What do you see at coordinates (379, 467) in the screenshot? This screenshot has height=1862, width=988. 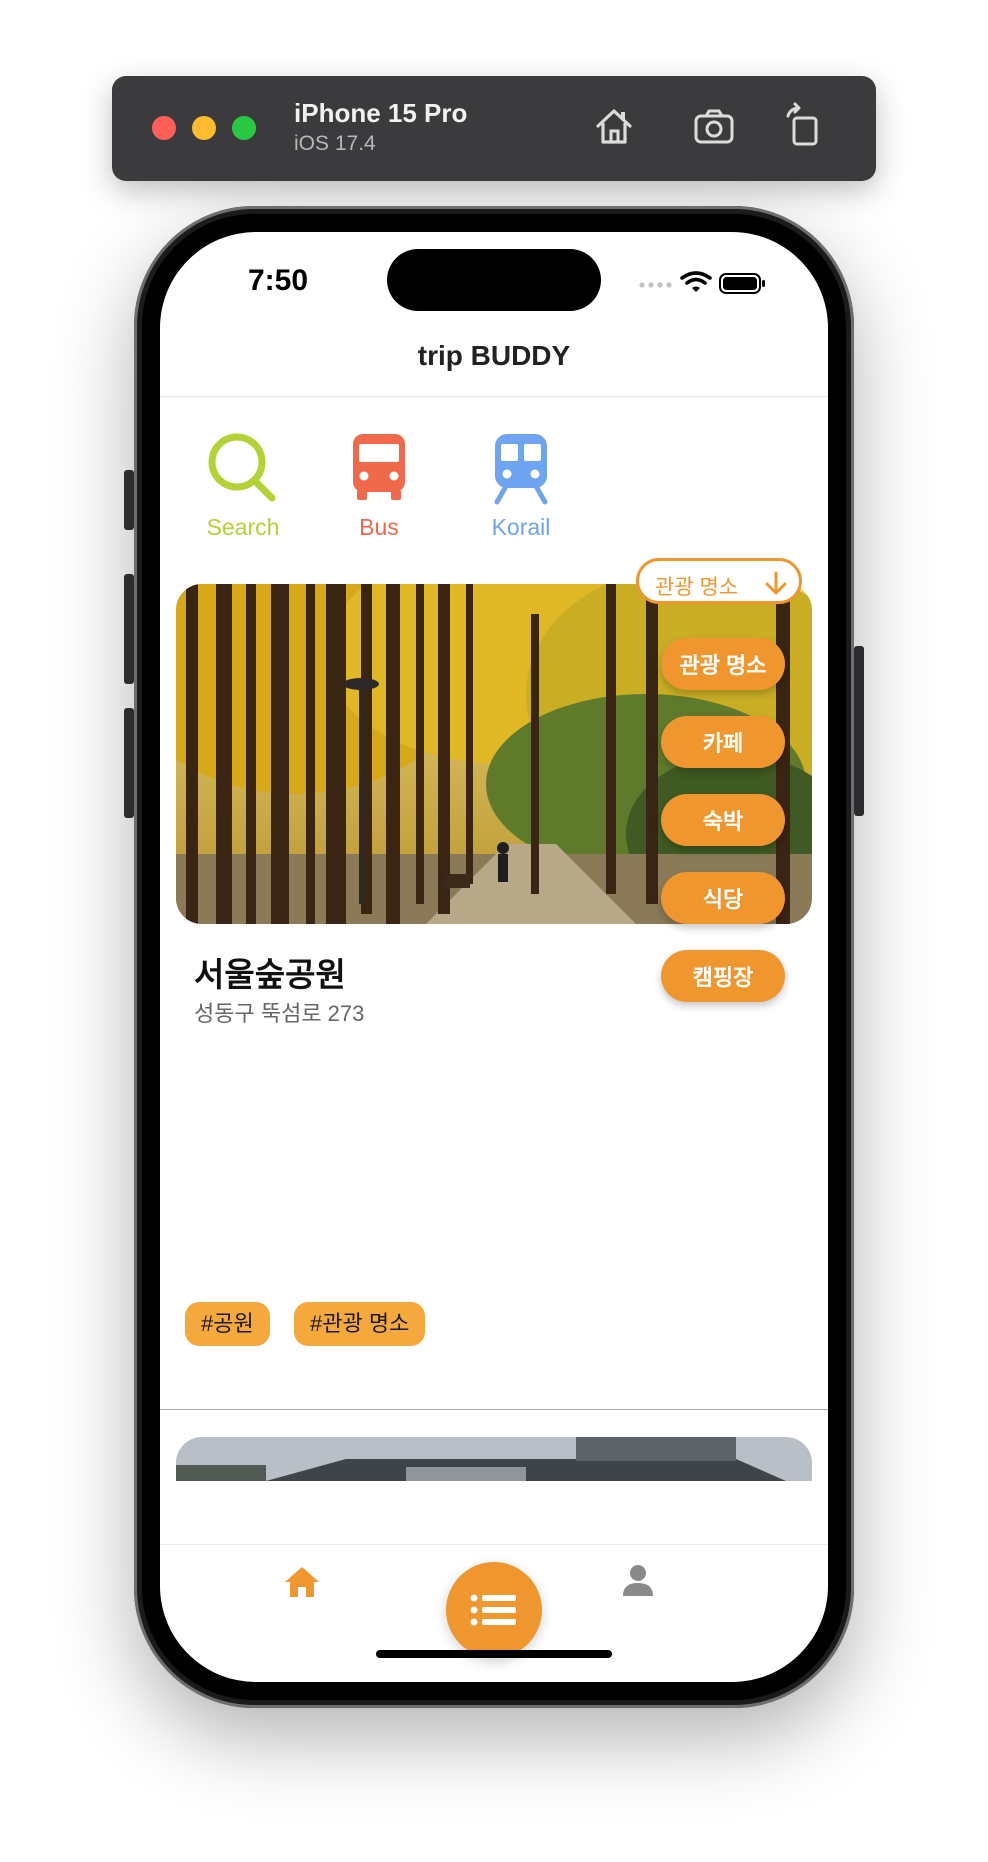 I see `bus-icon` at bounding box center [379, 467].